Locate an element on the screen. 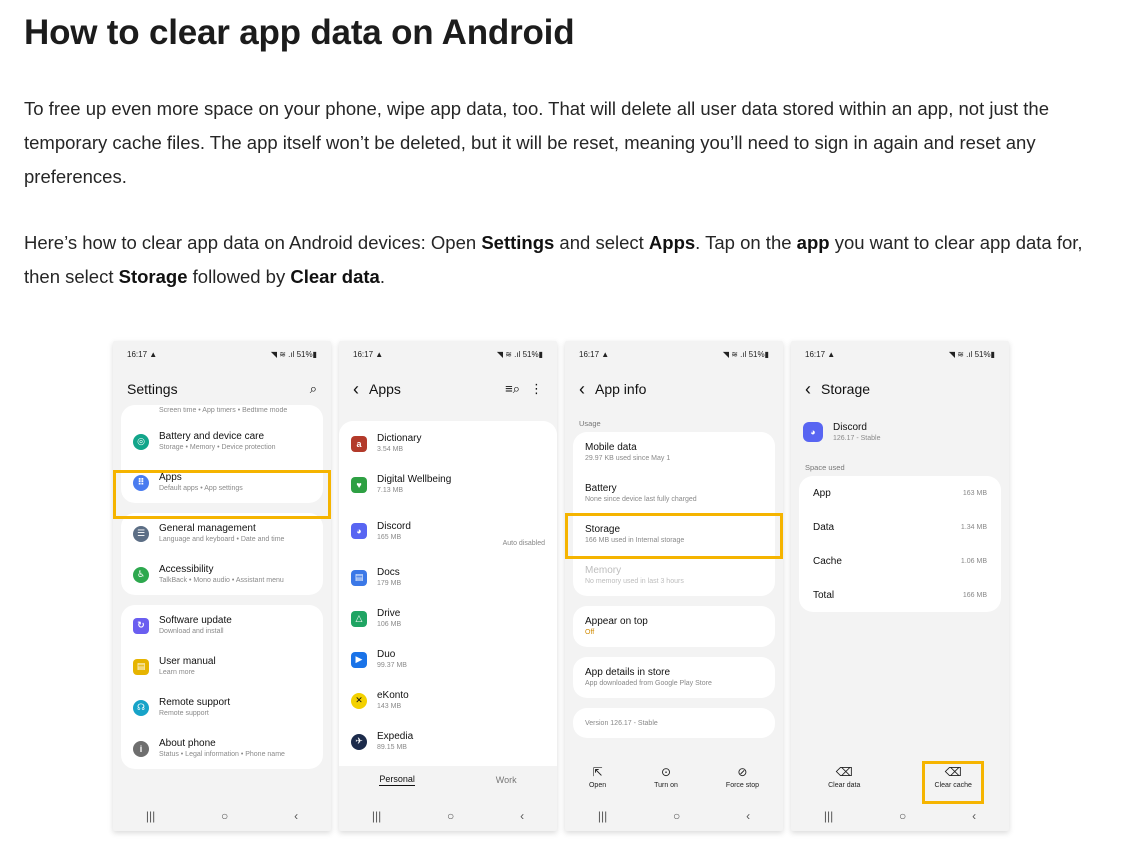  app-row: ✈ Expedia 89.15 MB is located at coordinates (448, 741).